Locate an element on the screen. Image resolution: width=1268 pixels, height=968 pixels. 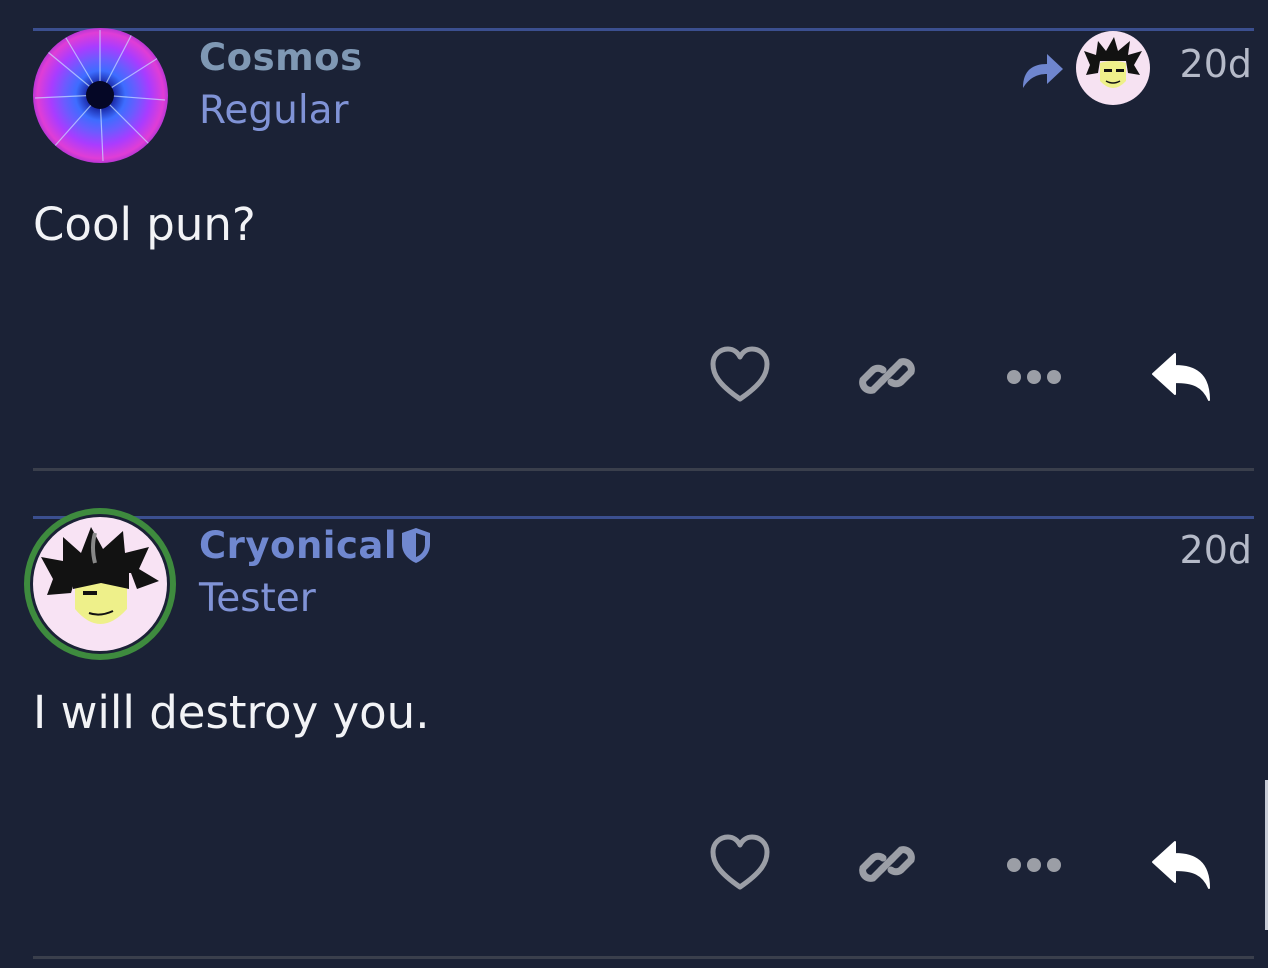
post-content: Cool pun? is located at coordinates (144, 224).